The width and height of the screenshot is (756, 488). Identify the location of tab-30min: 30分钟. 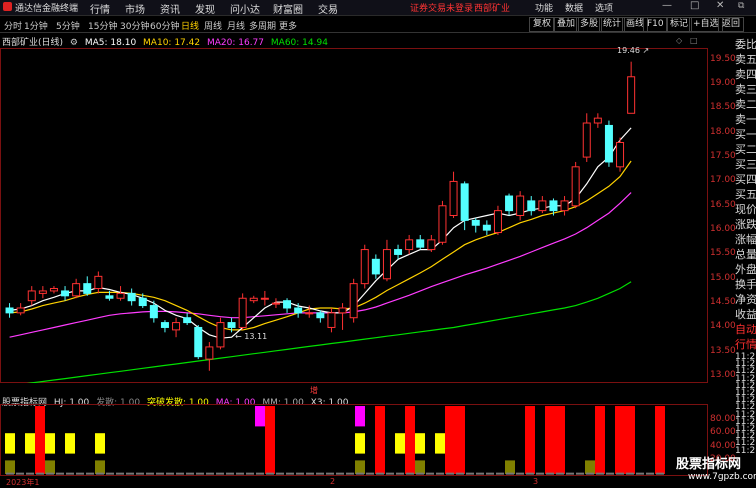
(134, 25).